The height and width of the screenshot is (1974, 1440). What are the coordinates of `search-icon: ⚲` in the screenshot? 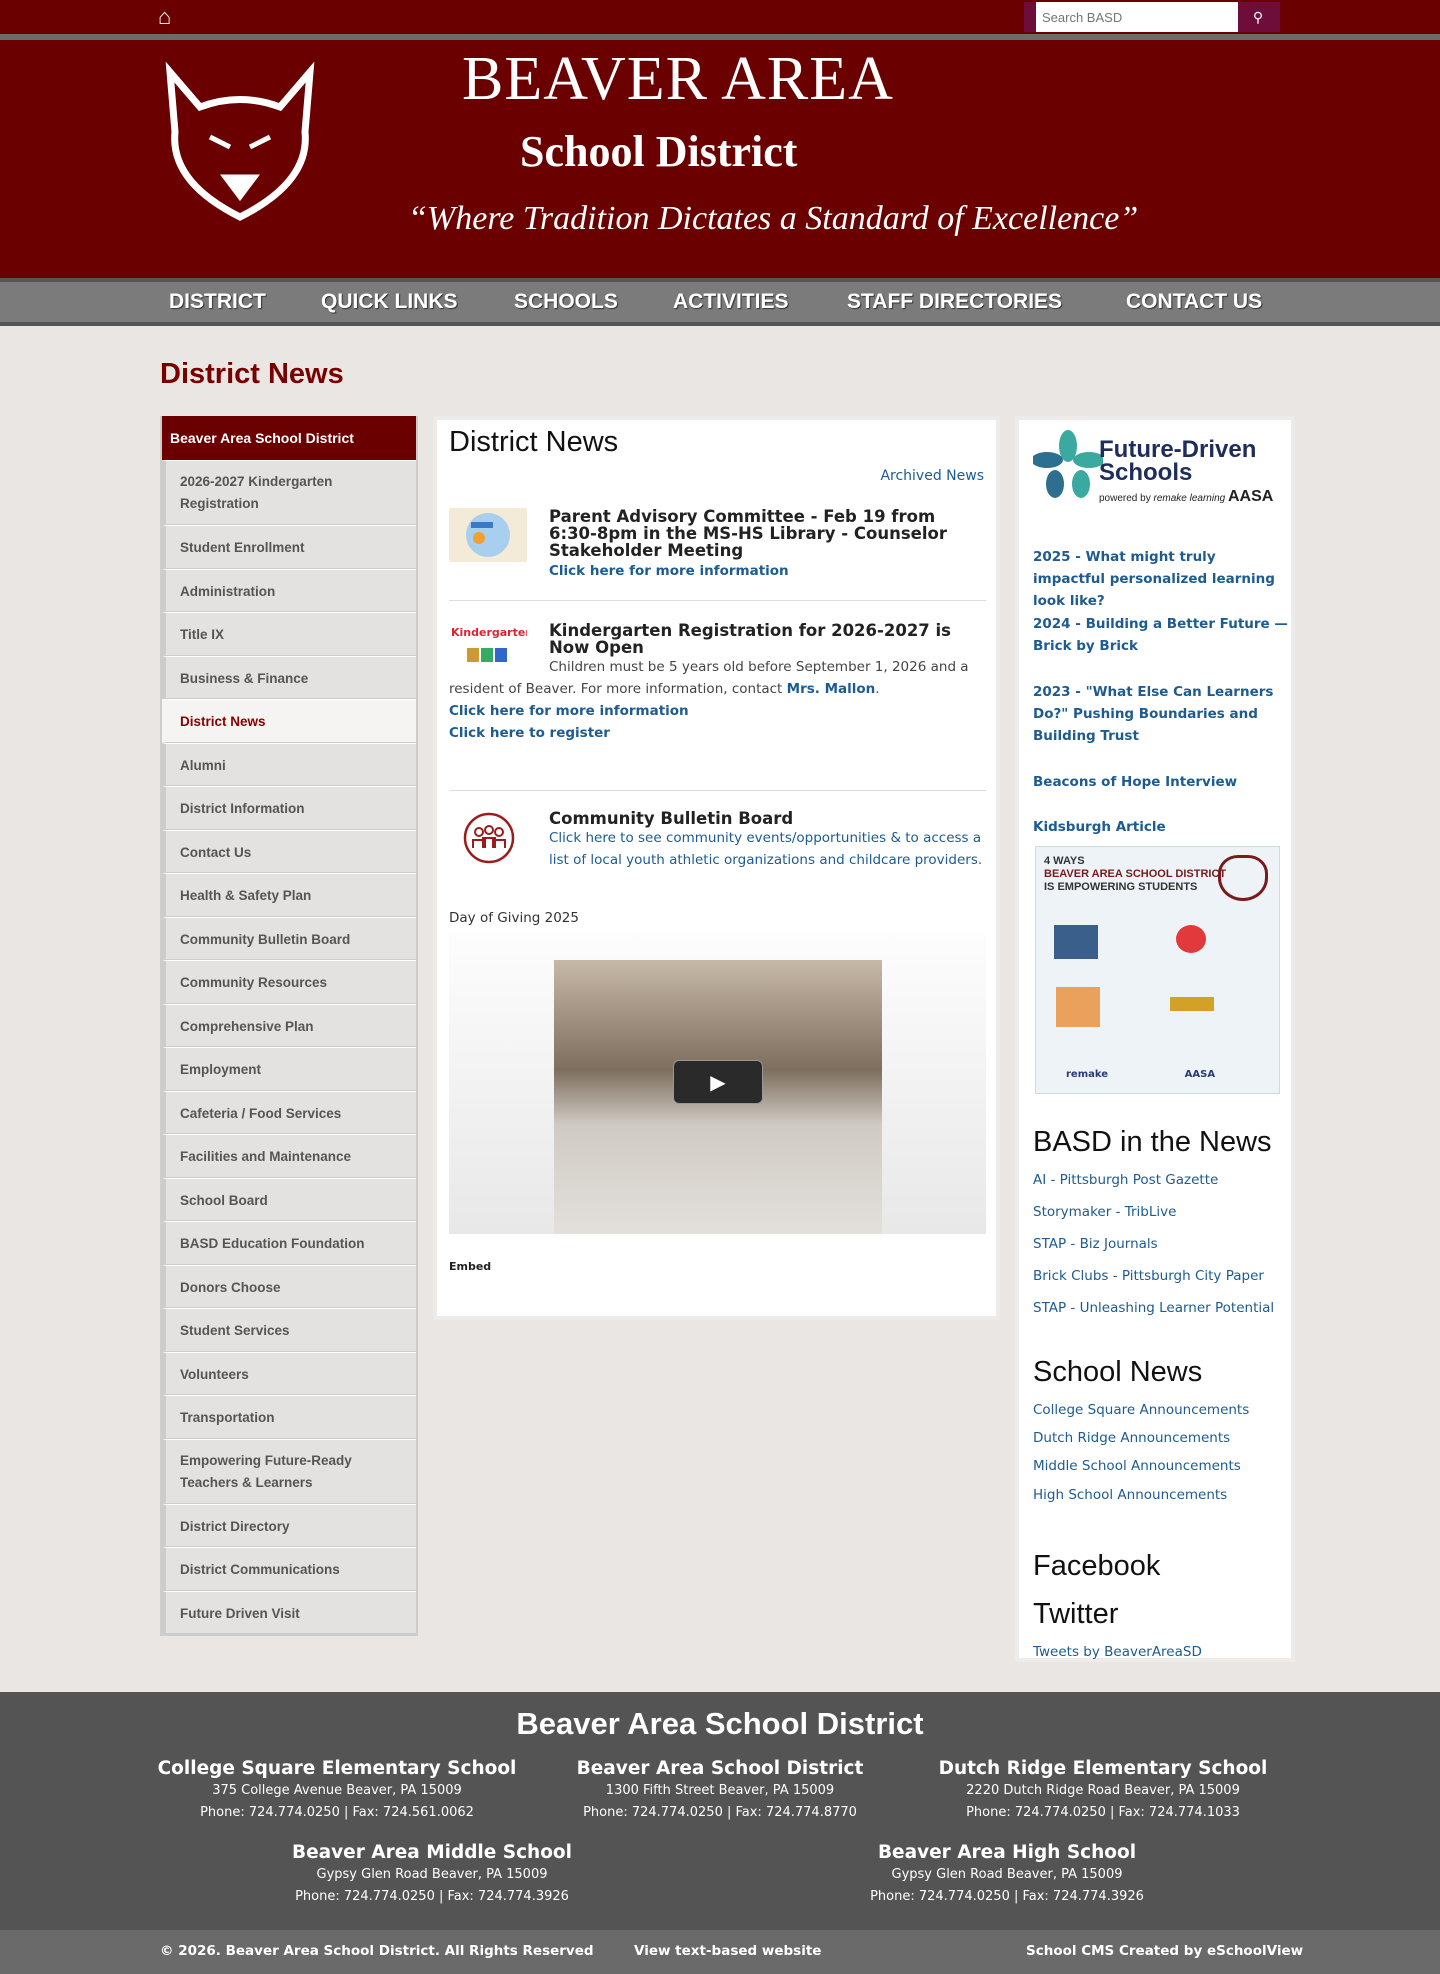 It's located at (1258, 17).